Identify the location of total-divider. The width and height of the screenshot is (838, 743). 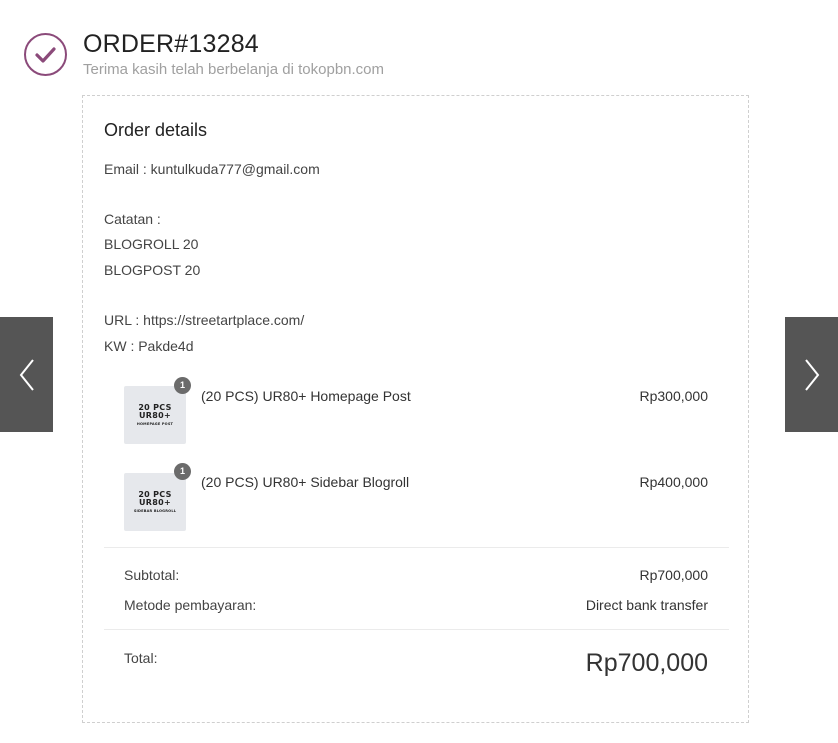
(416, 629).